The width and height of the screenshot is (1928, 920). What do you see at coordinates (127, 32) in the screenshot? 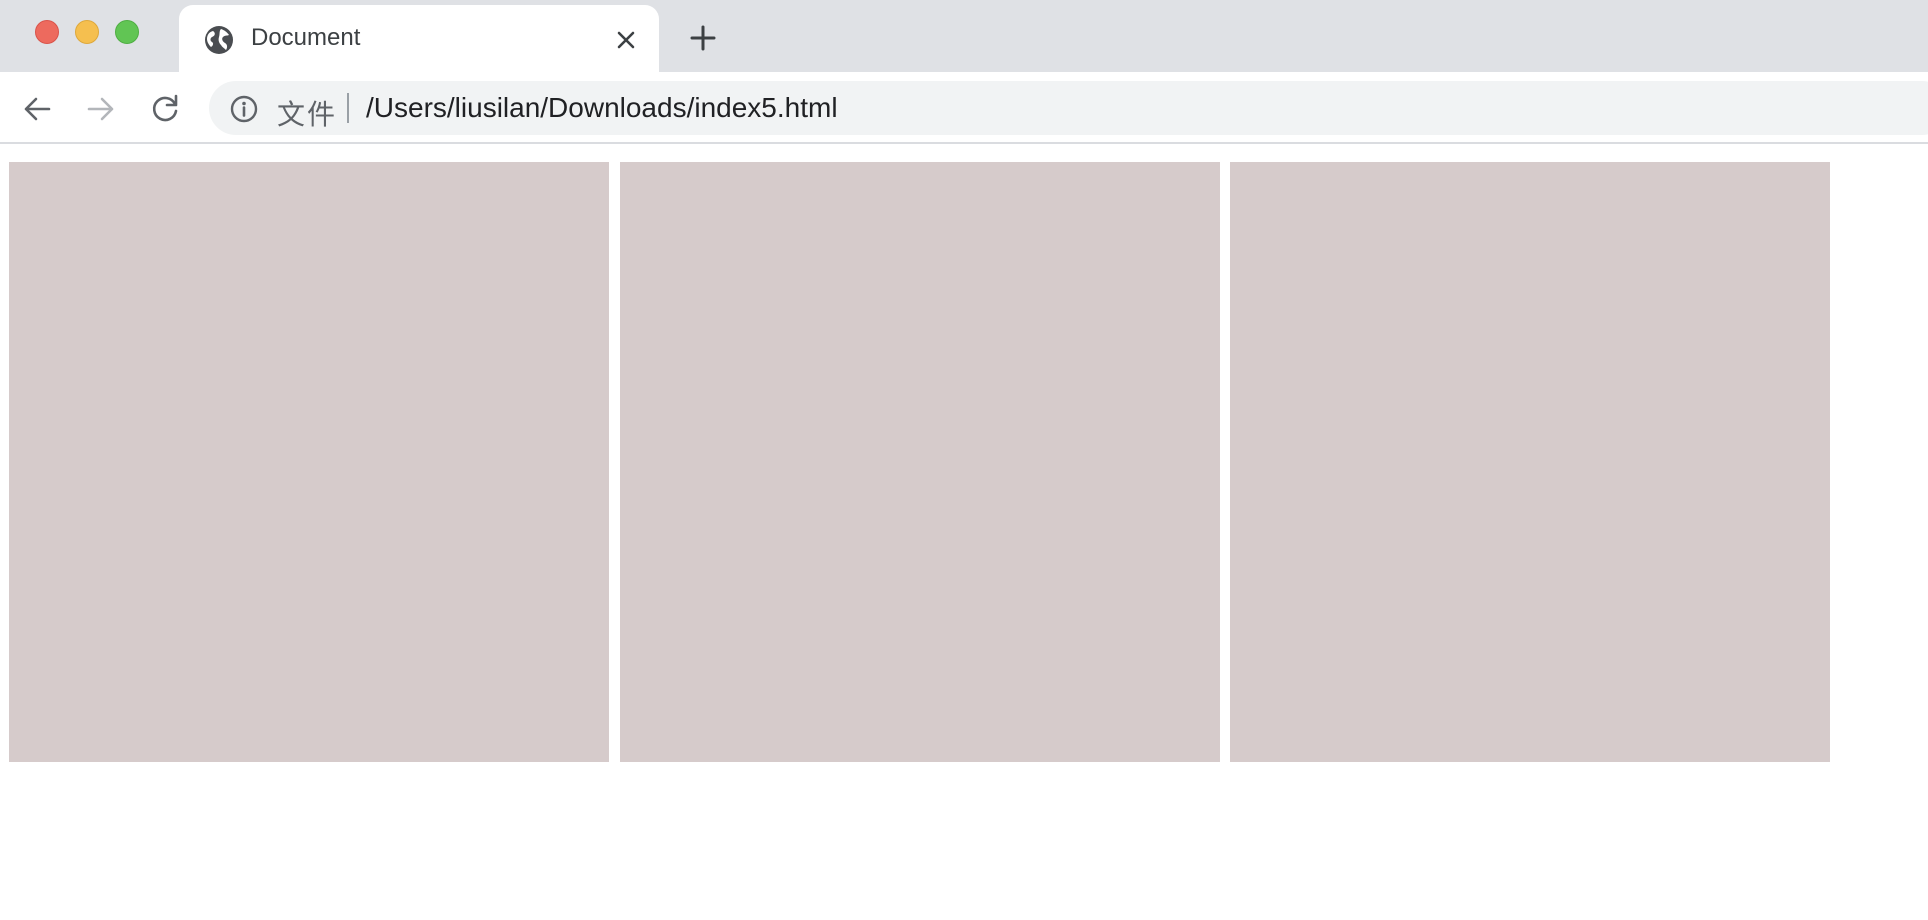
I see `window-maximize-button` at bounding box center [127, 32].